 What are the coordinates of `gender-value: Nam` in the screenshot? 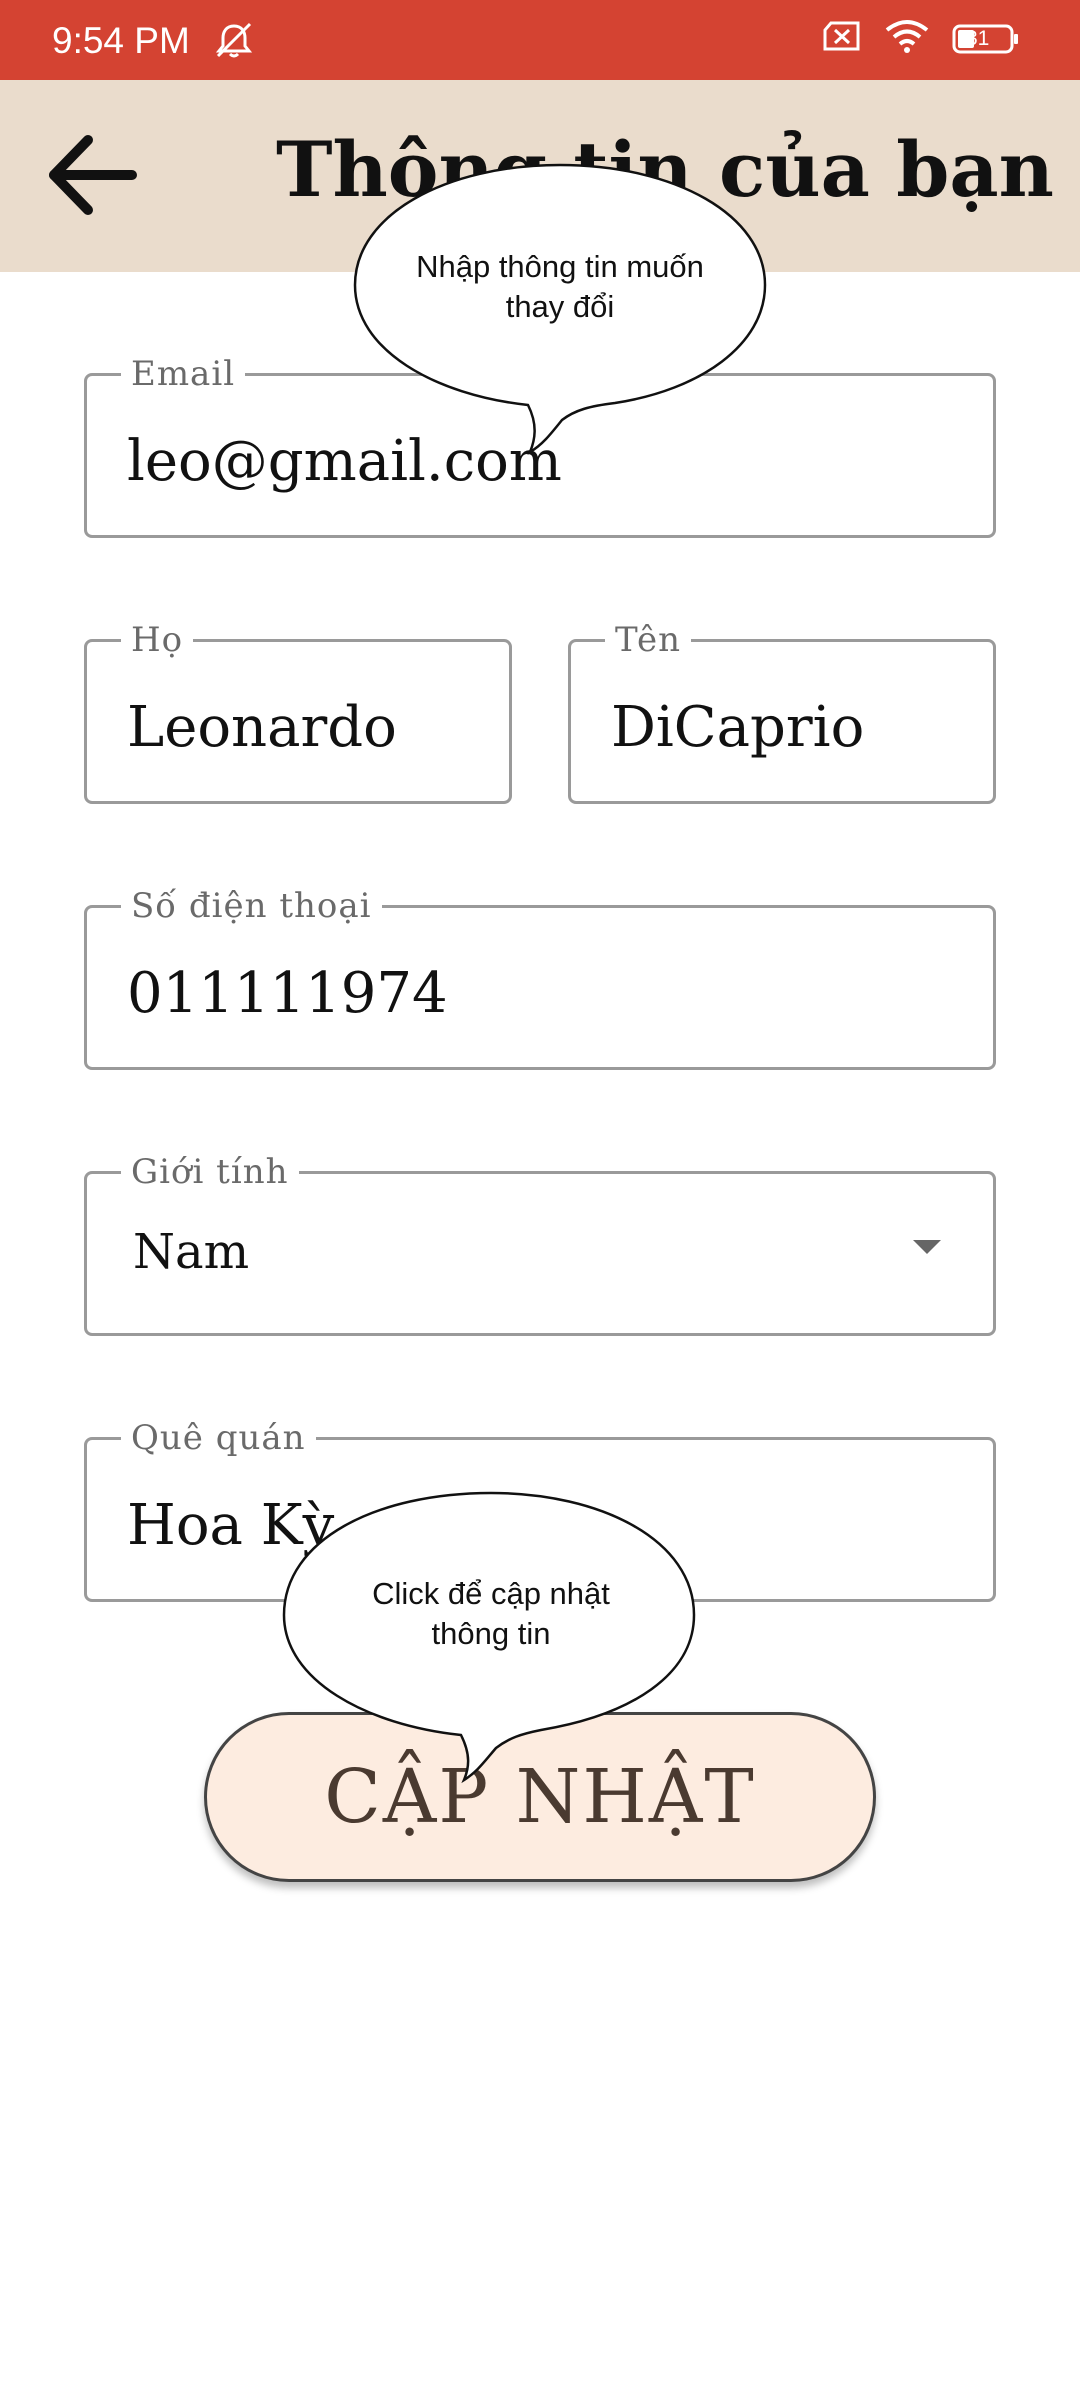 It's located at (191, 1252).